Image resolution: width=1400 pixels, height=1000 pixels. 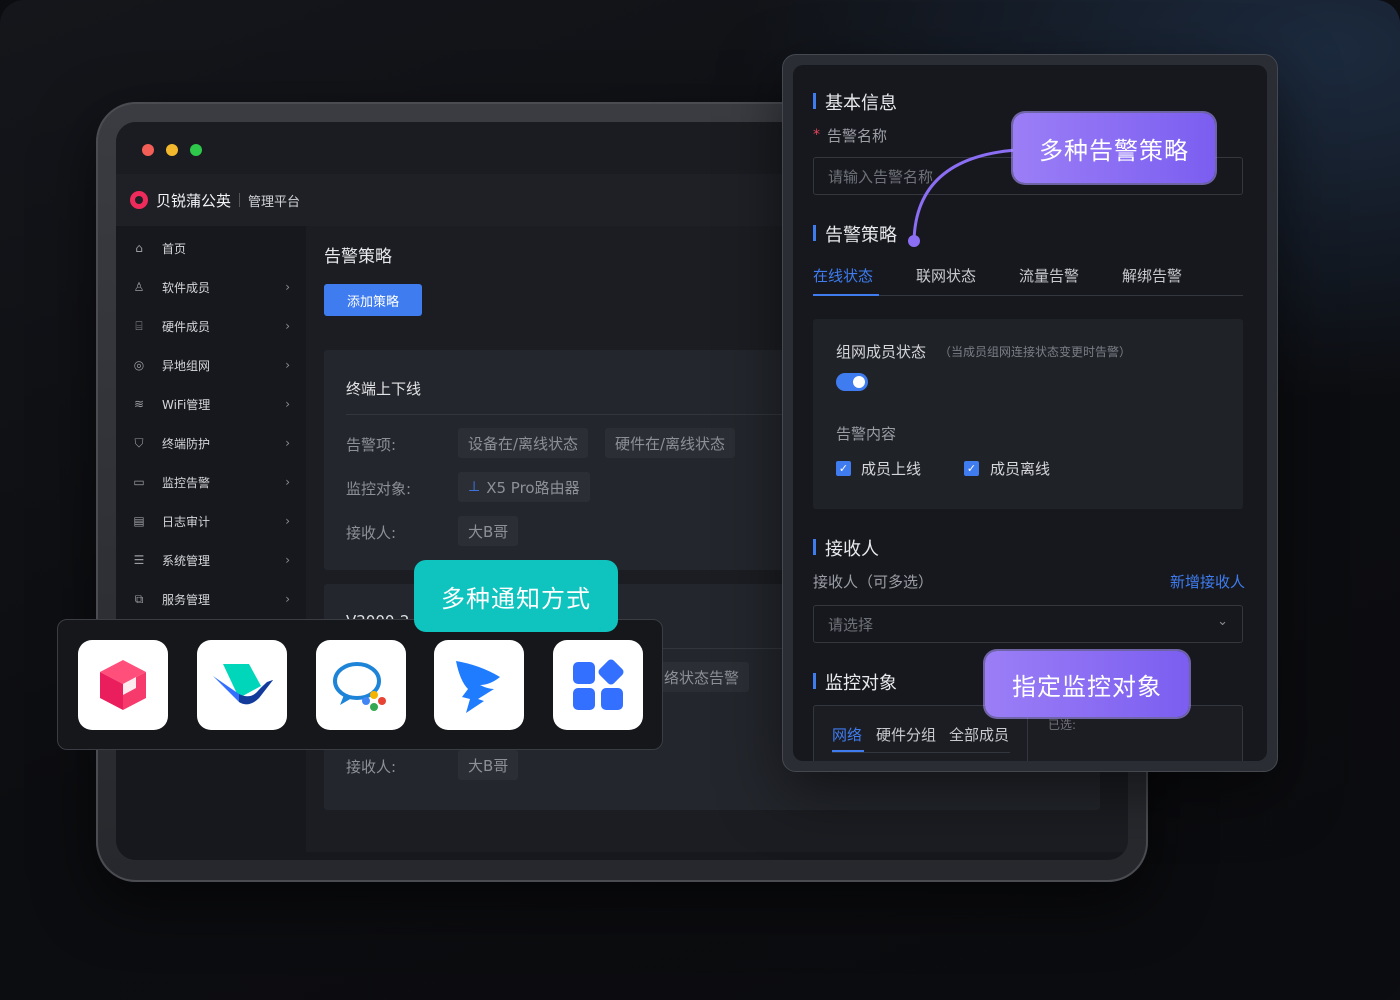 I want to click on sidebar-item: ▭ 监控告警 ›, so click(x=211, y=482).